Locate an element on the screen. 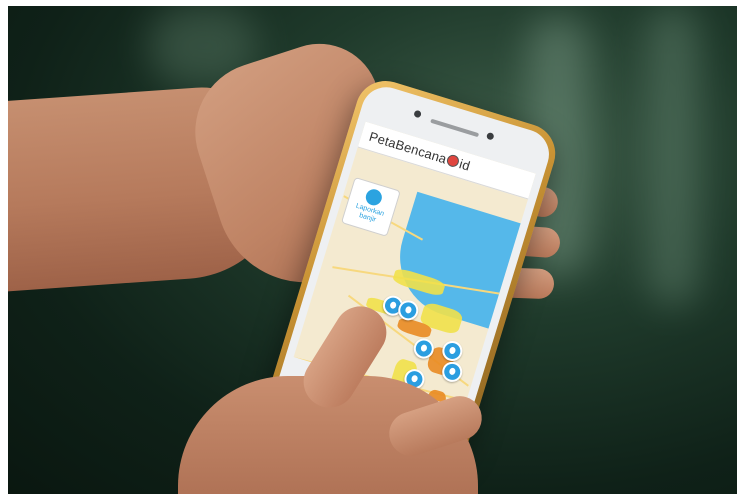 This screenshot has width=744, height=501. report-flood-button: Laporkan banjir is located at coordinates (370, 206).